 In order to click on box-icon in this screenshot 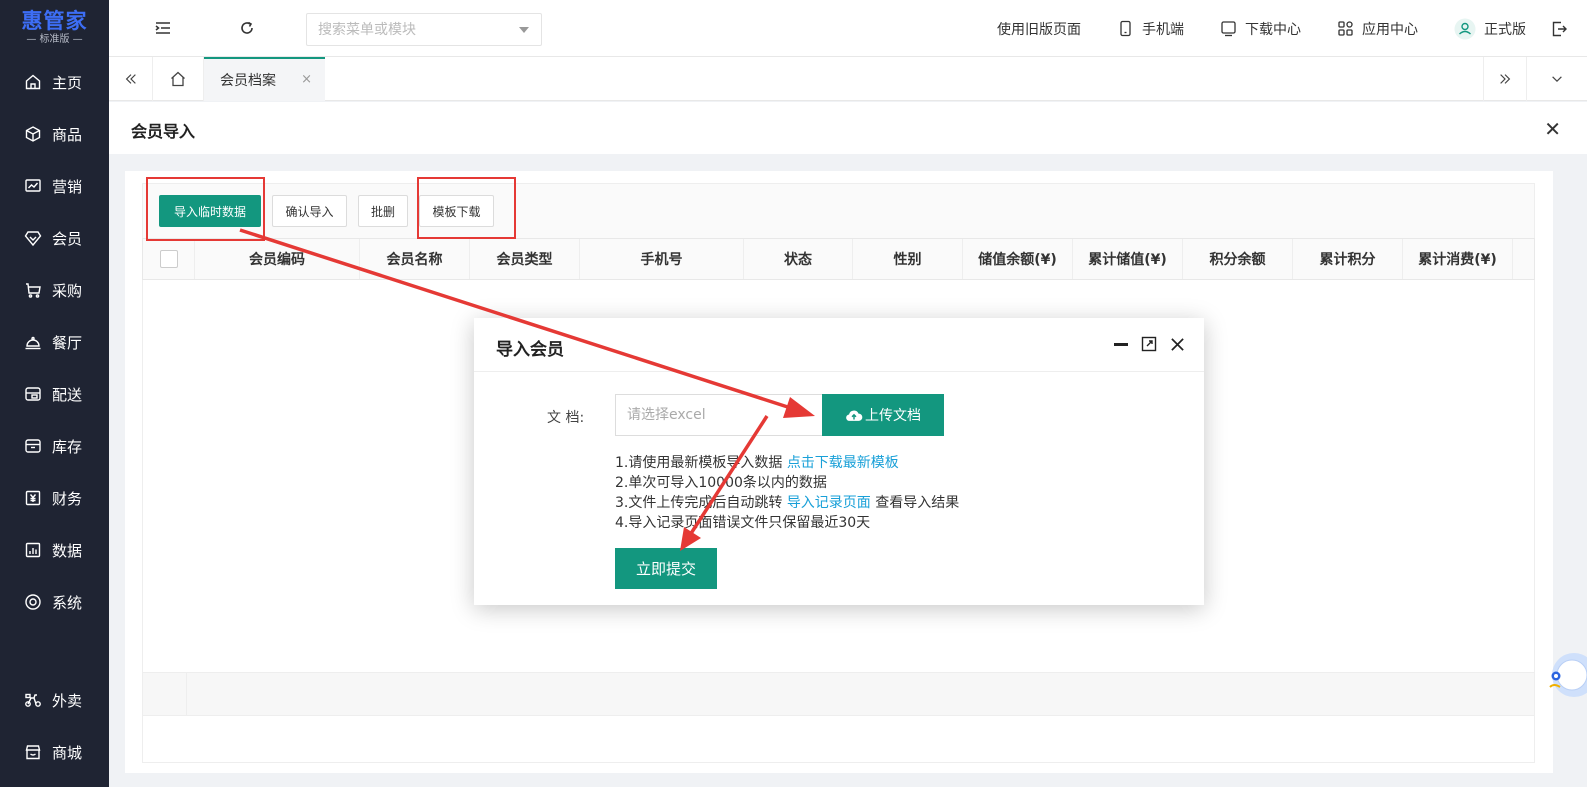, I will do `click(33, 134)`.